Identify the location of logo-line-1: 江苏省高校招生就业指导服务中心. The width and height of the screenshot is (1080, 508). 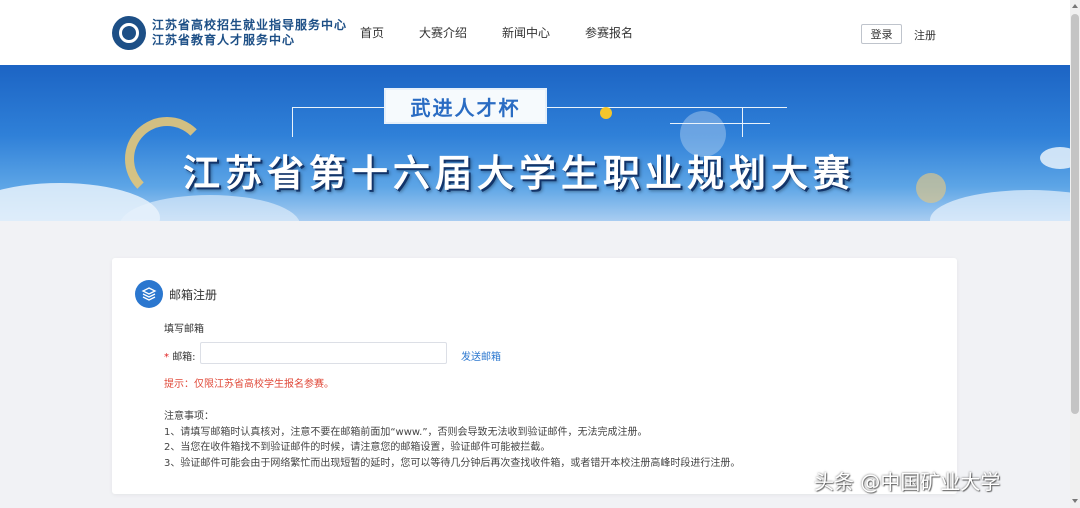
(250, 25).